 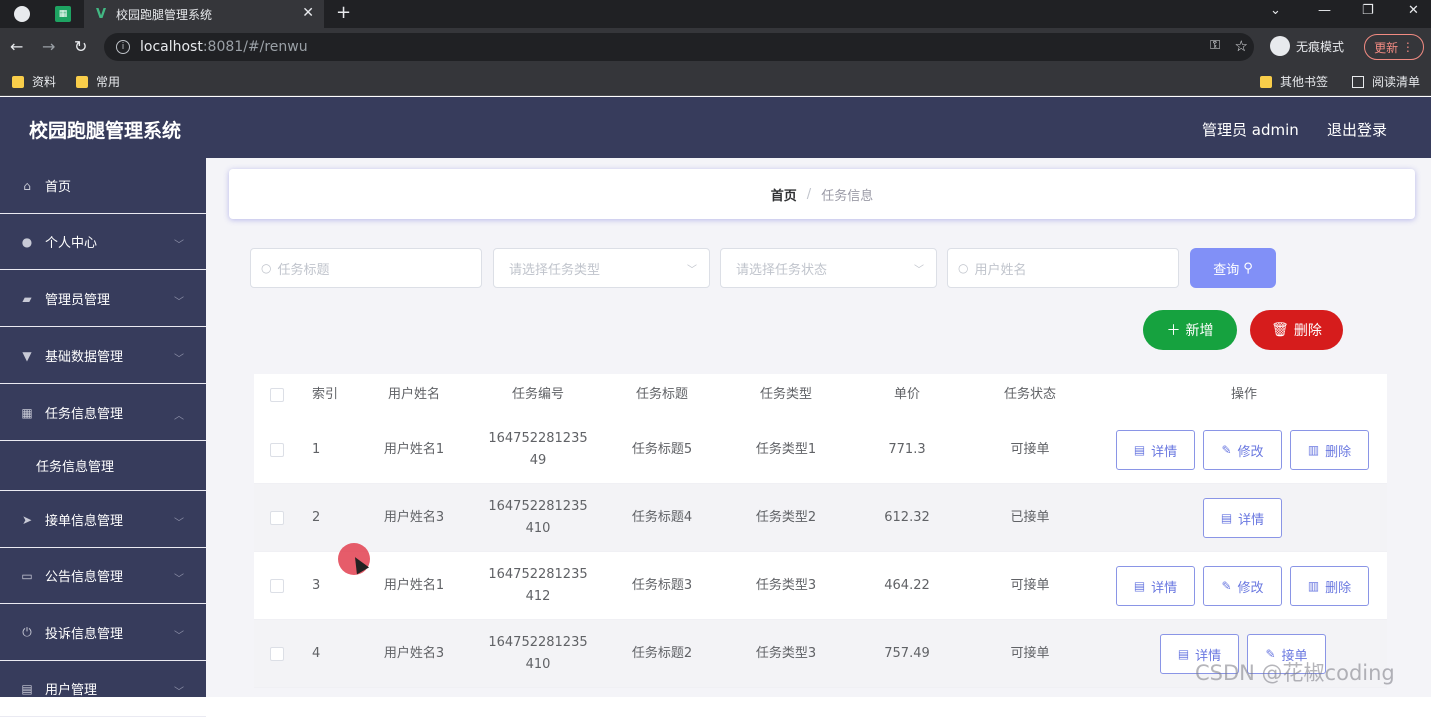 I want to click on home-icon: ⌂, so click(x=27, y=185).